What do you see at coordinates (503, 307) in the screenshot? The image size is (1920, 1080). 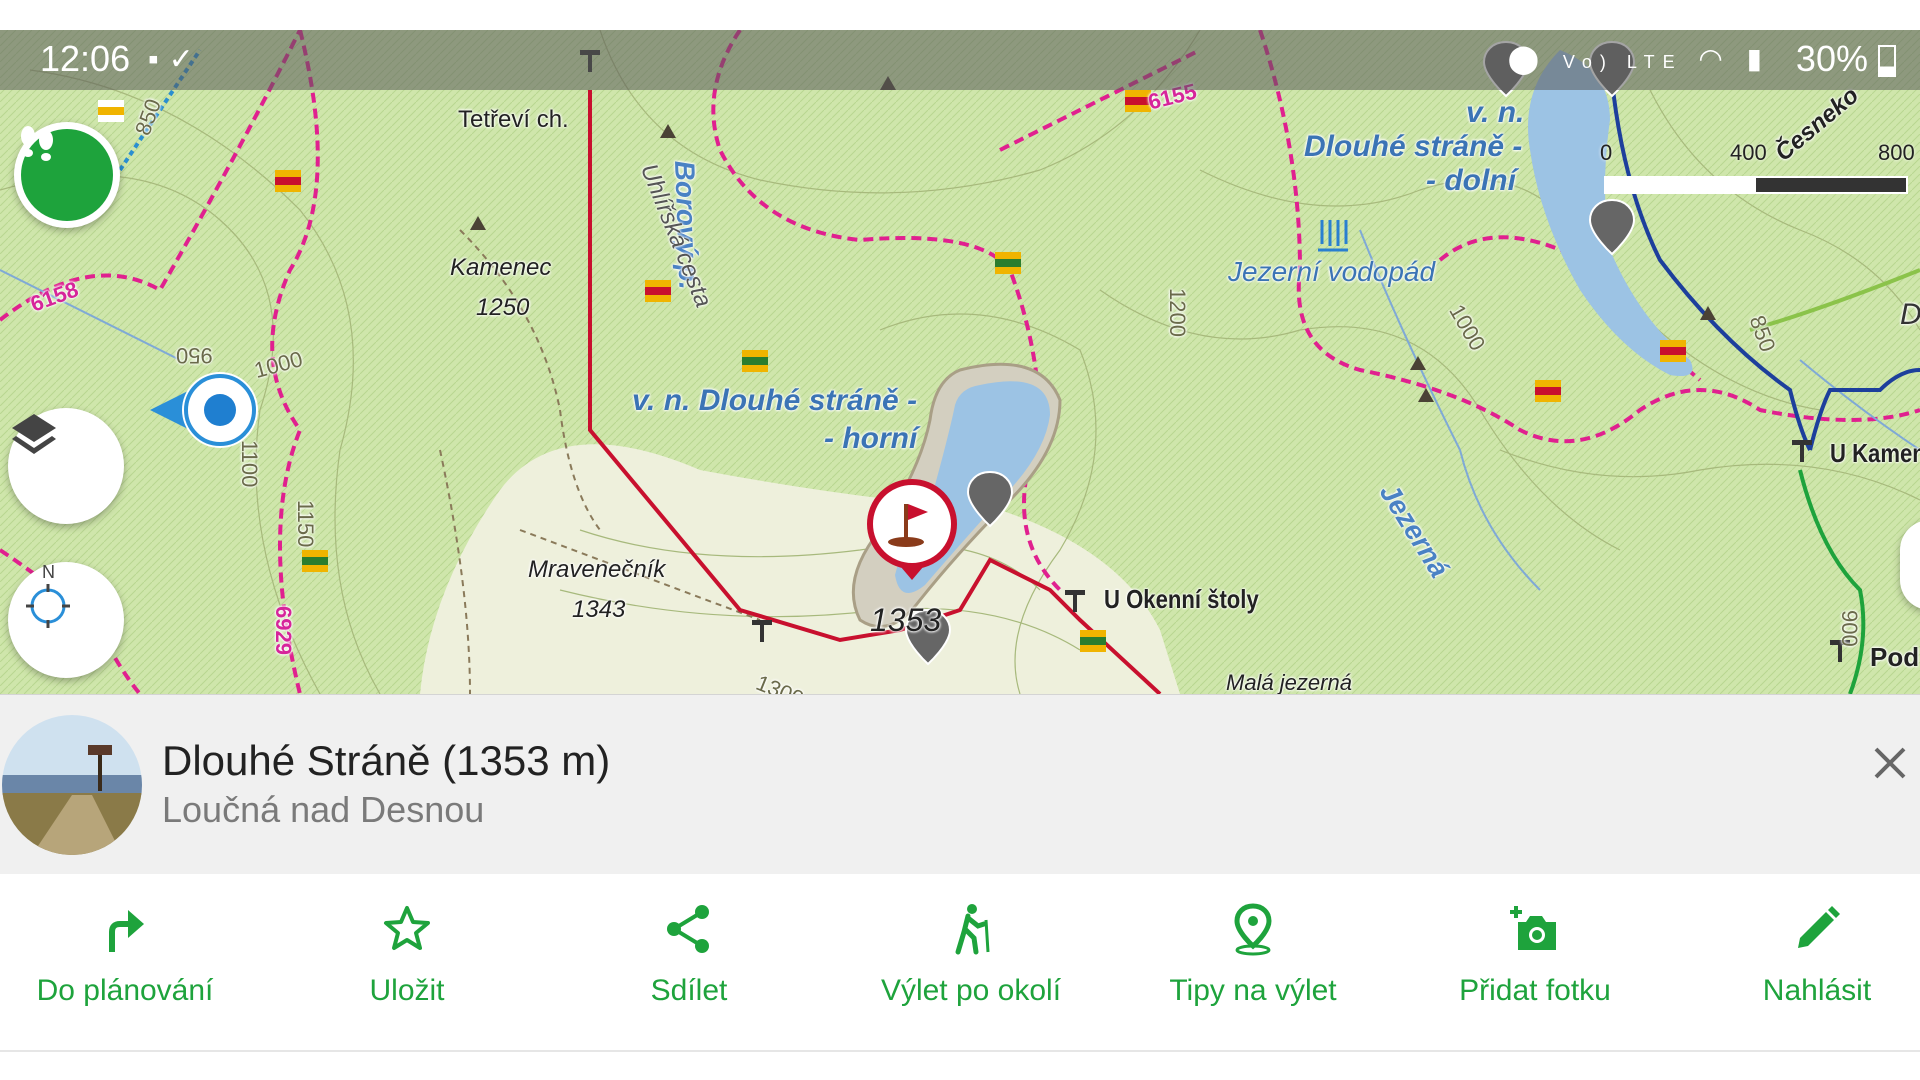 I see `label-kamenec-elevation: 1250` at bounding box center [503, 307].